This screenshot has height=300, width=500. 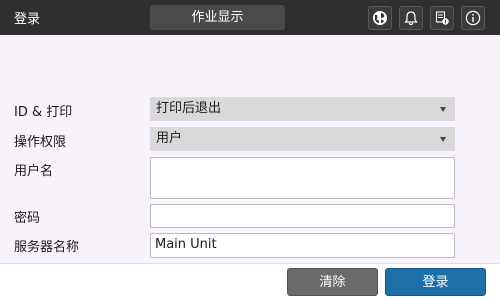 What do you see at coordinates (27, 218) in the screenshot?
I see `password-label: 密码` at bounding box center [27, 218].